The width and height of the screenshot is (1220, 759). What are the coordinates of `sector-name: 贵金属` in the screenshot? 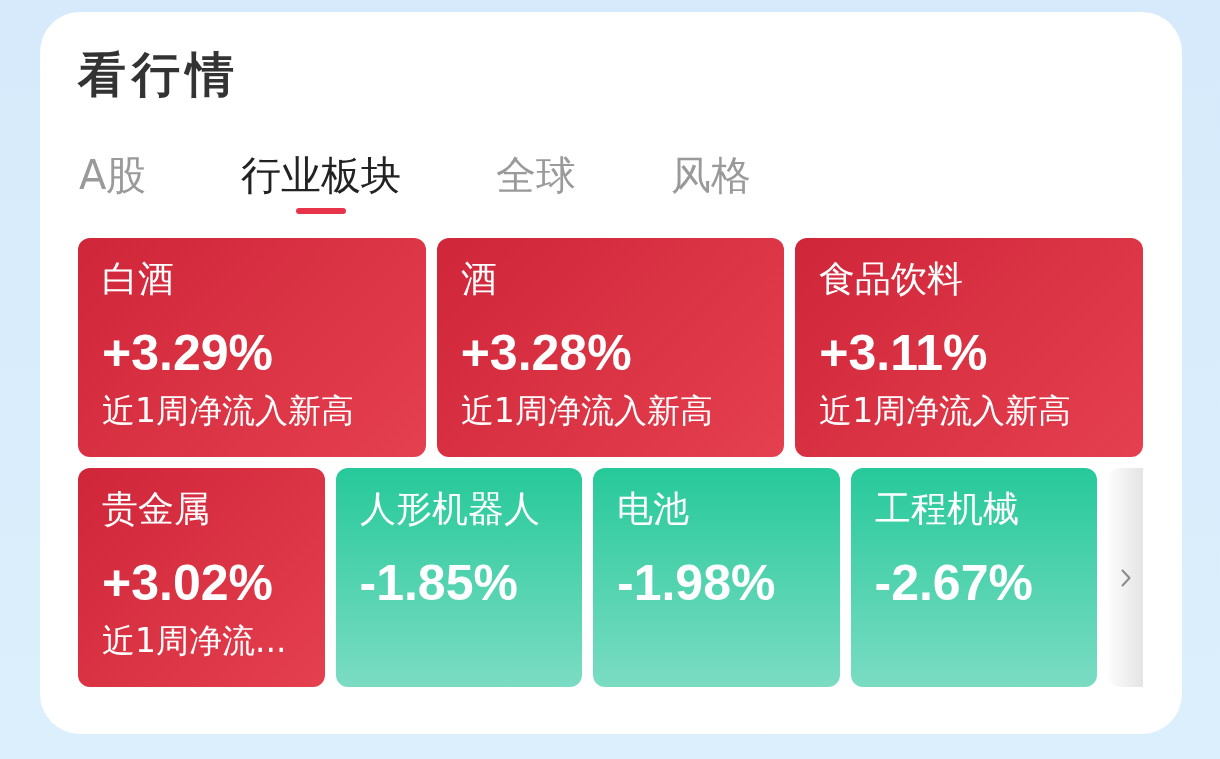 It's located at (156, 509).